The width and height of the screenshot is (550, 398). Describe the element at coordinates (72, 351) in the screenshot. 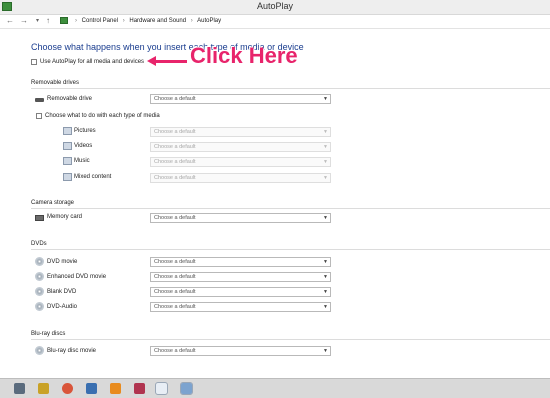

I see `blu-ray-disc-movie-label: Blu-ray disc movie` at that location.